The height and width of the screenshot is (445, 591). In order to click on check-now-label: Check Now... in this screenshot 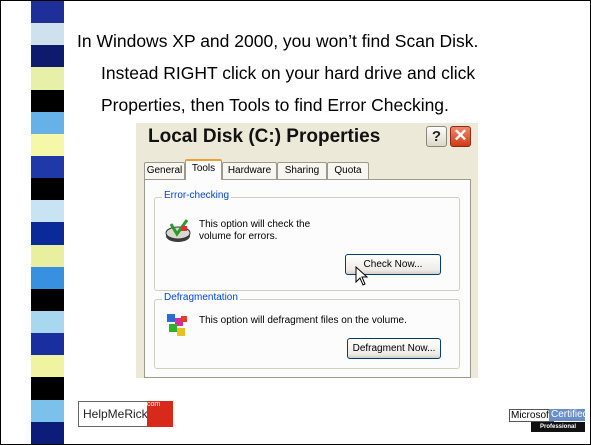, I will do `click(393, 264)`.